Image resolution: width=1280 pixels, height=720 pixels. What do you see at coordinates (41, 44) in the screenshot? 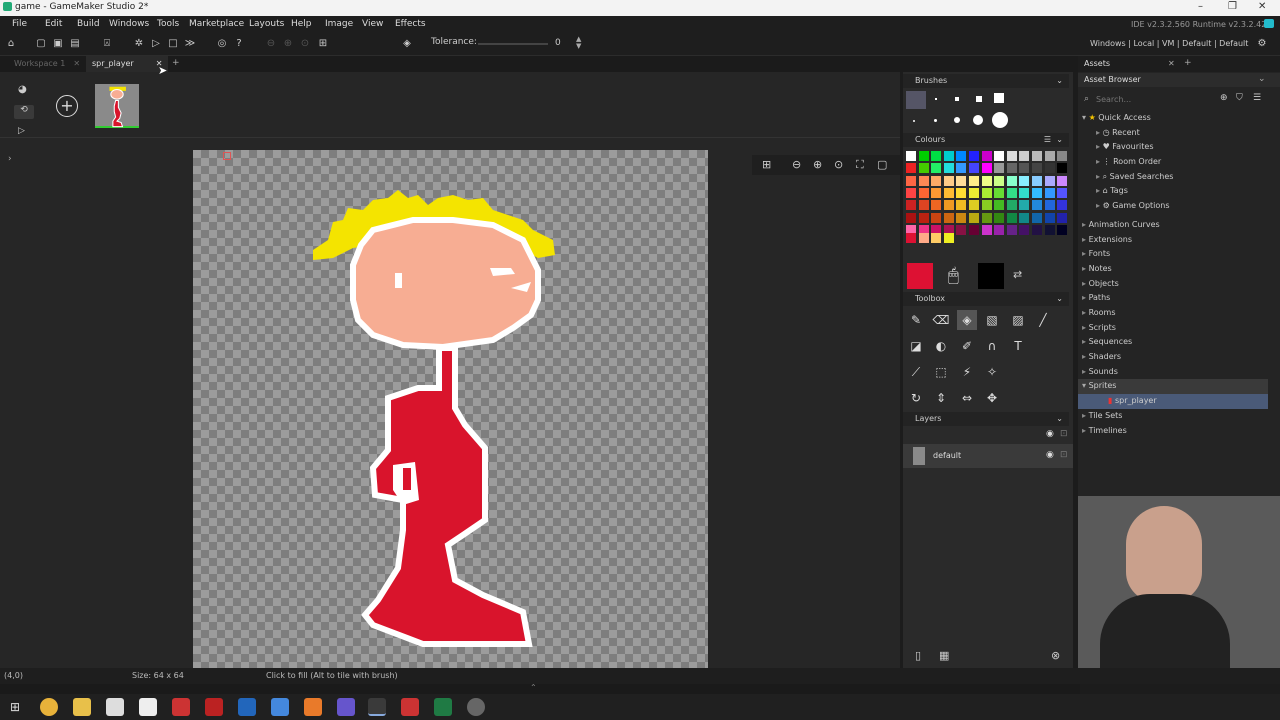
I see `new-project-icon: ▢` at bounding box center [41, 44].